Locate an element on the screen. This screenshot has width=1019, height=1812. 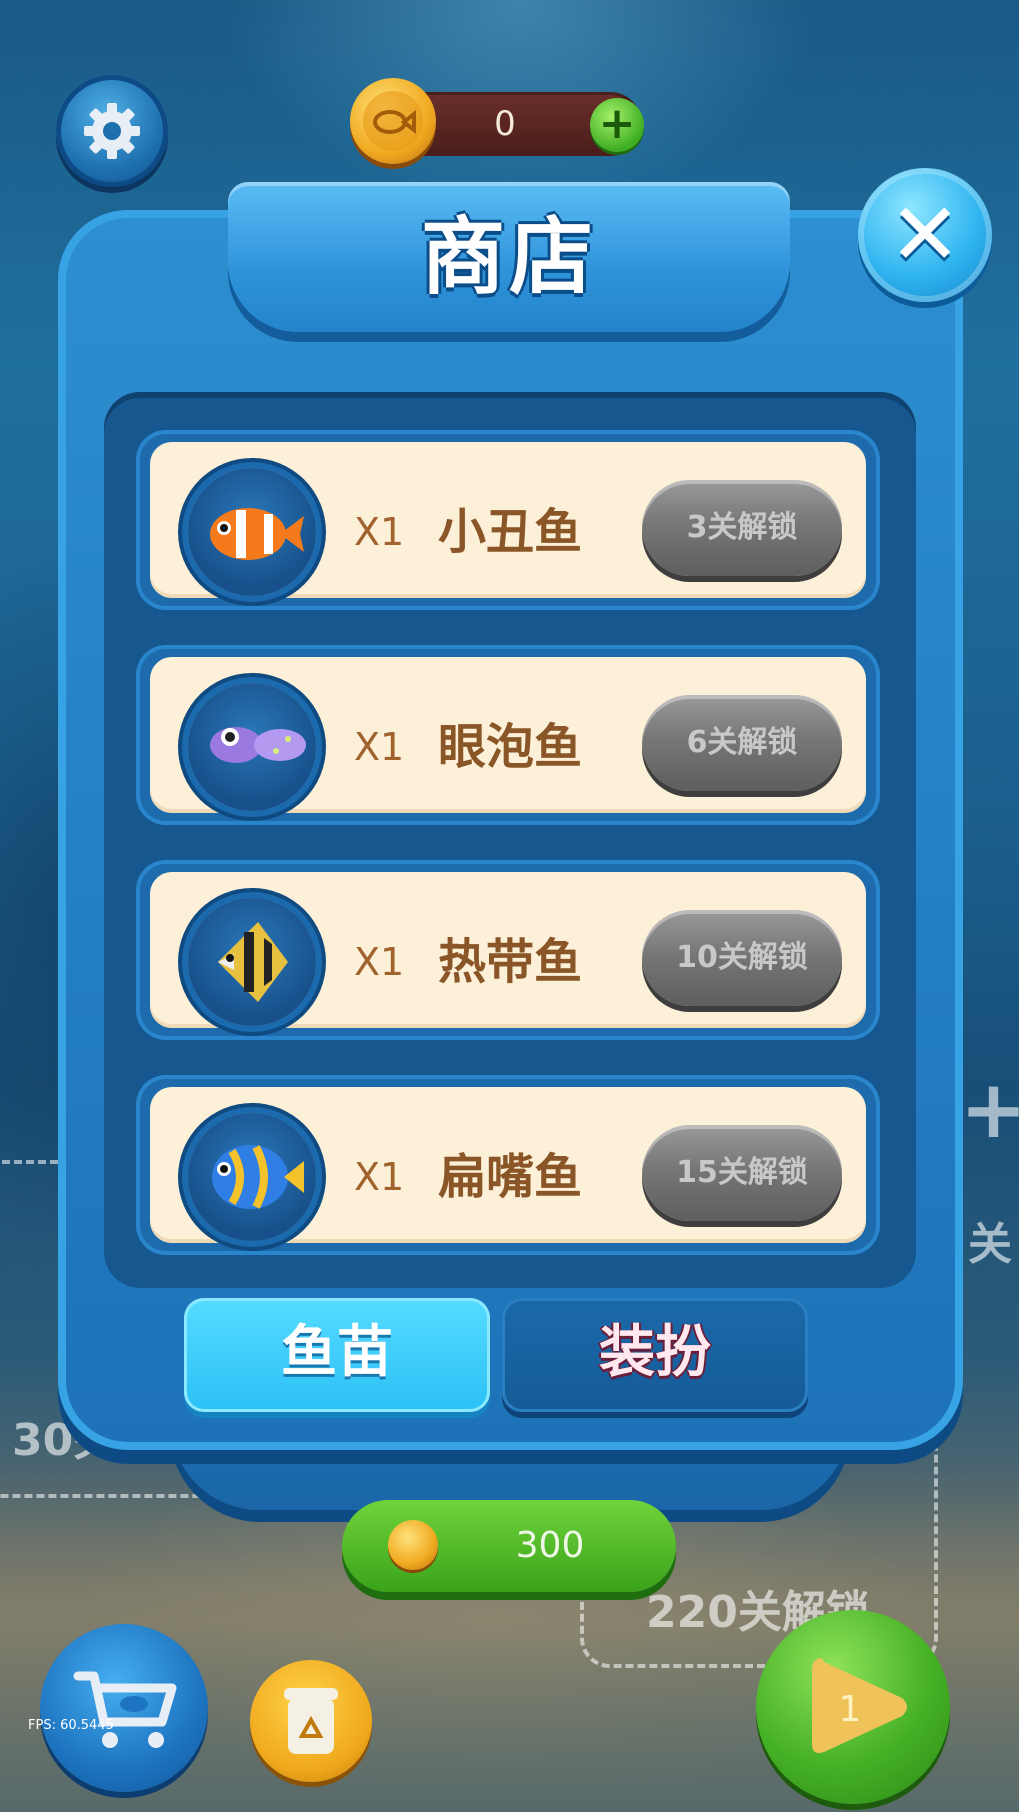
add-coins-button: + is located at coordinates (617, 125).